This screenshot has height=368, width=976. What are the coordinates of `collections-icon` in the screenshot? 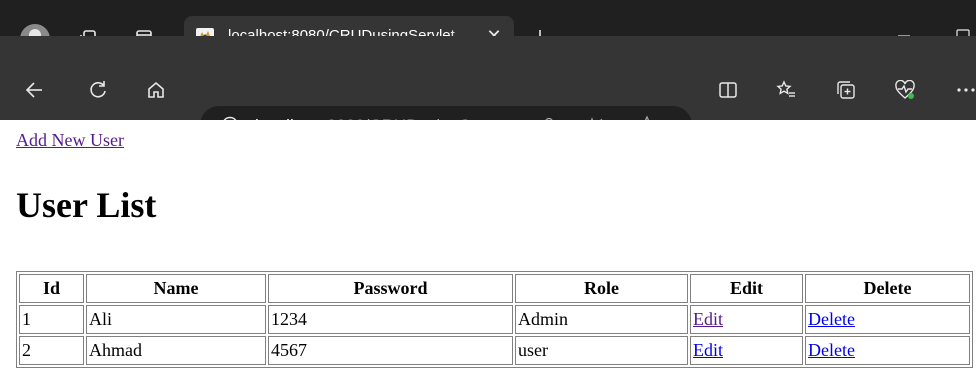 It's located at (846, 90).